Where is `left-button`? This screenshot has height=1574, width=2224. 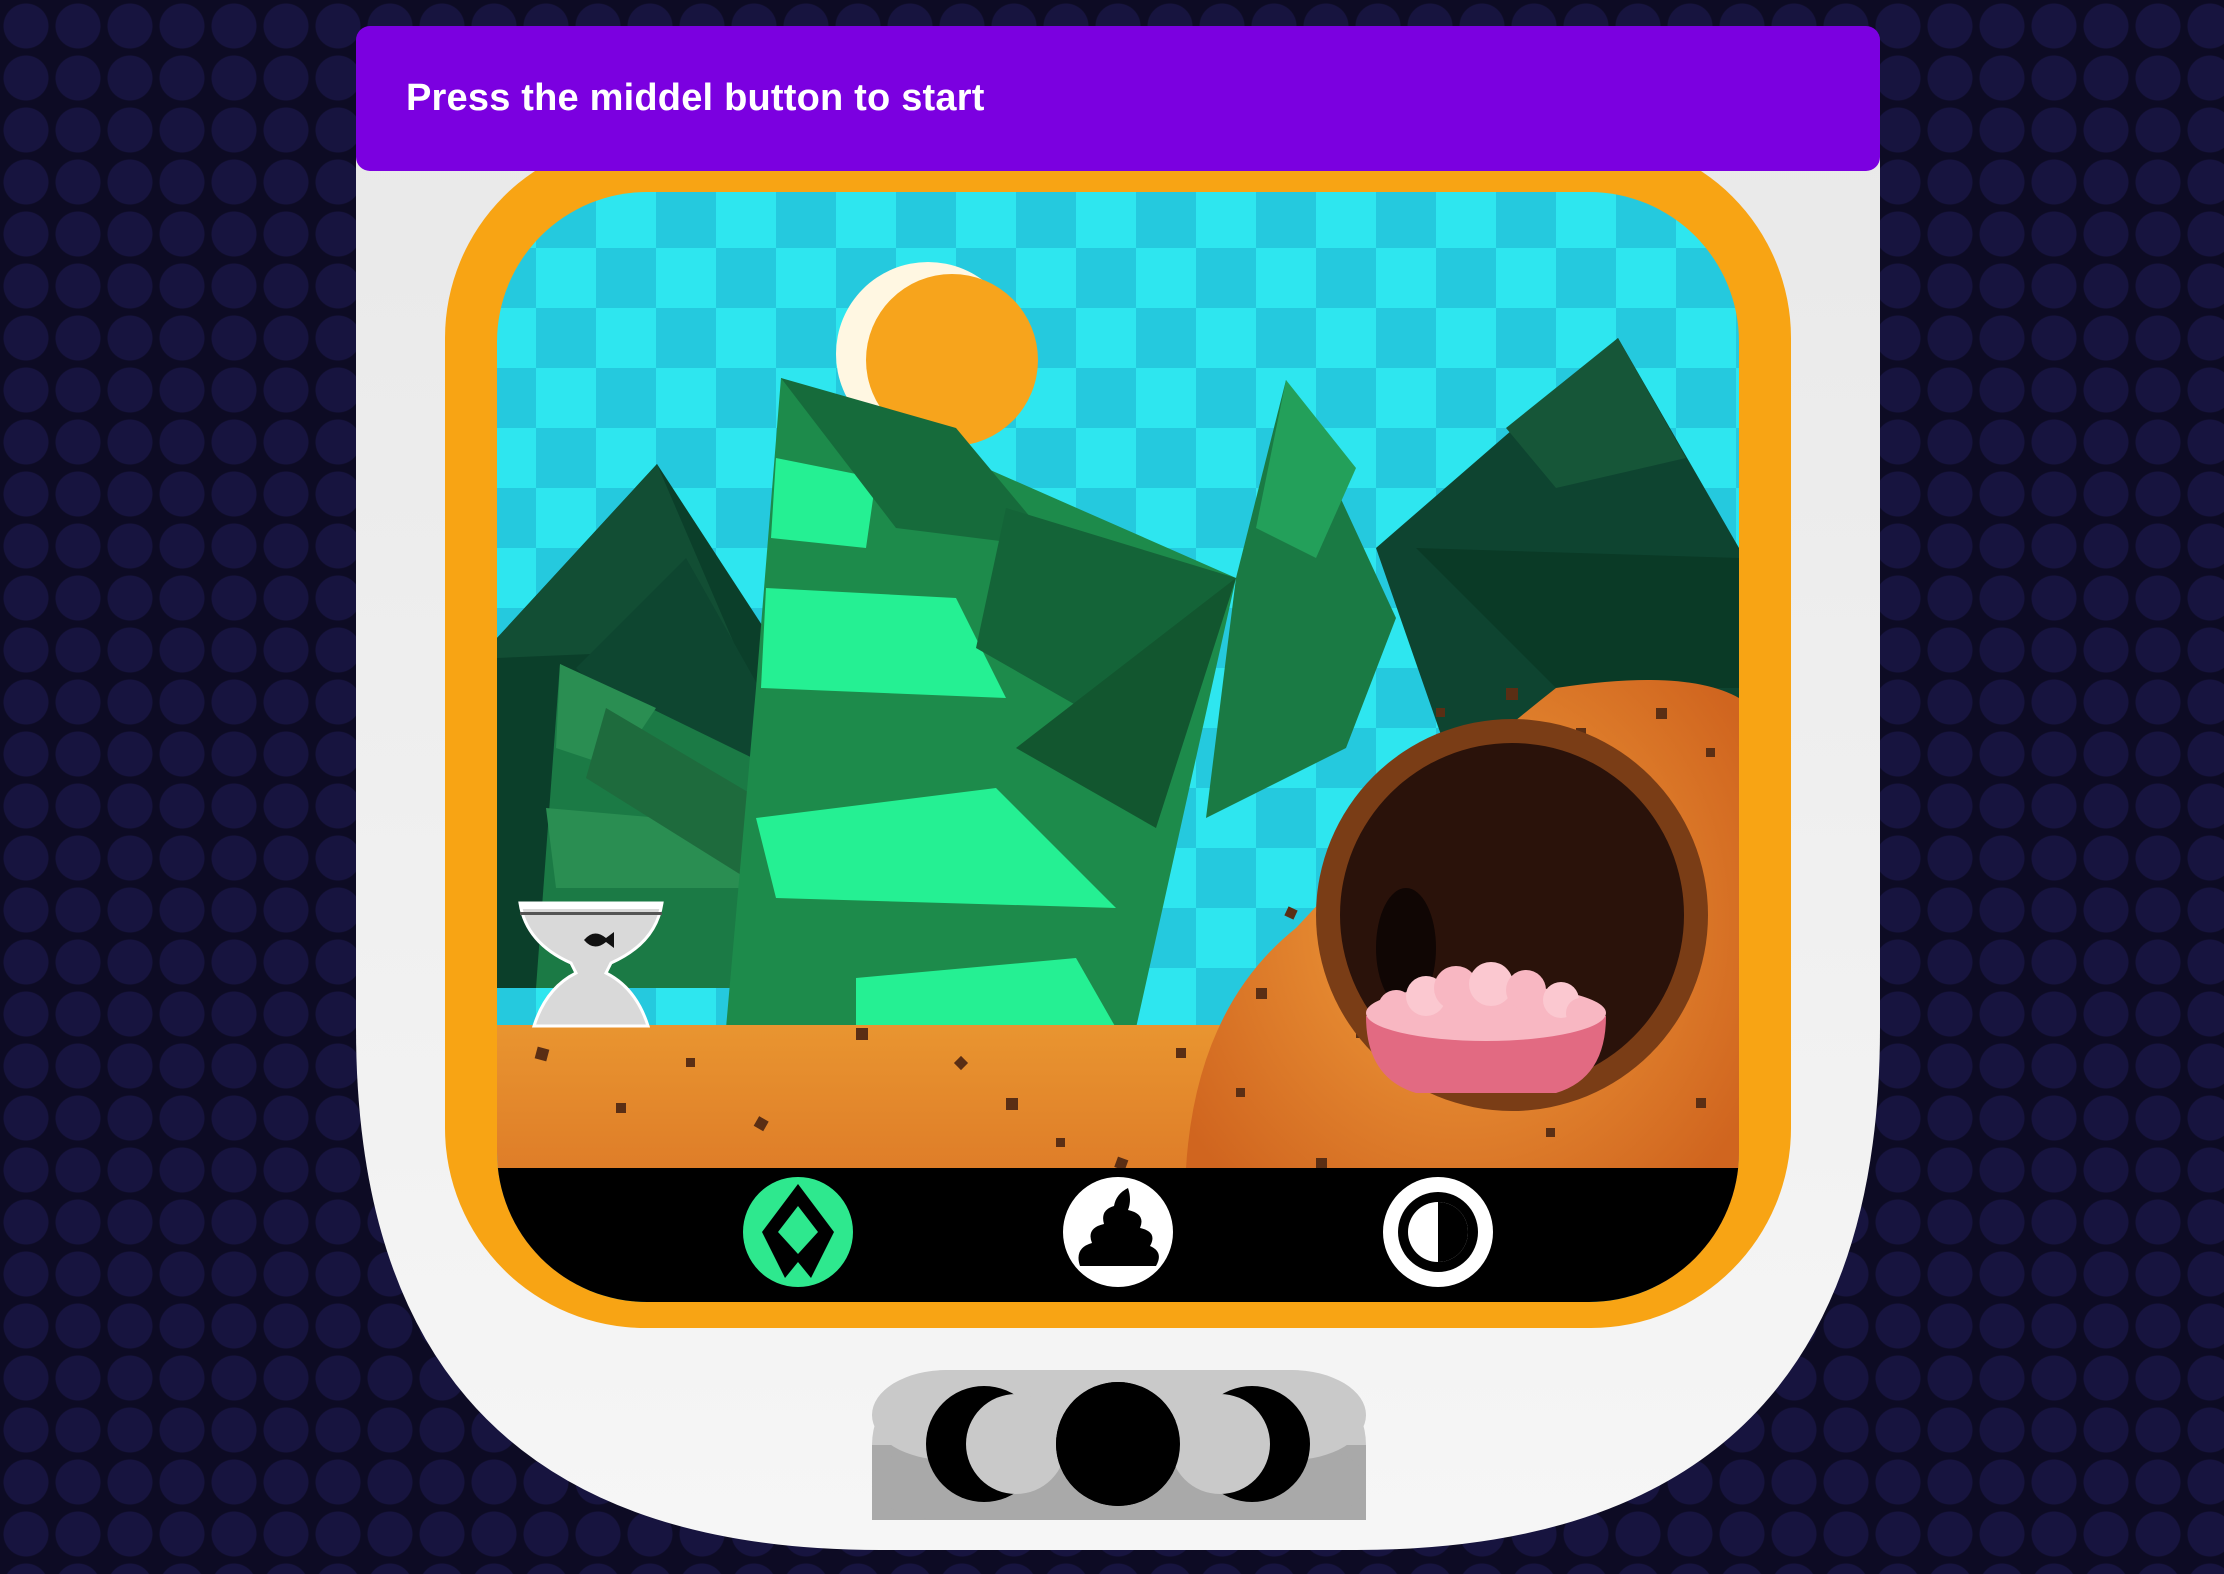
left-button is located at coordinates (996, 1444).